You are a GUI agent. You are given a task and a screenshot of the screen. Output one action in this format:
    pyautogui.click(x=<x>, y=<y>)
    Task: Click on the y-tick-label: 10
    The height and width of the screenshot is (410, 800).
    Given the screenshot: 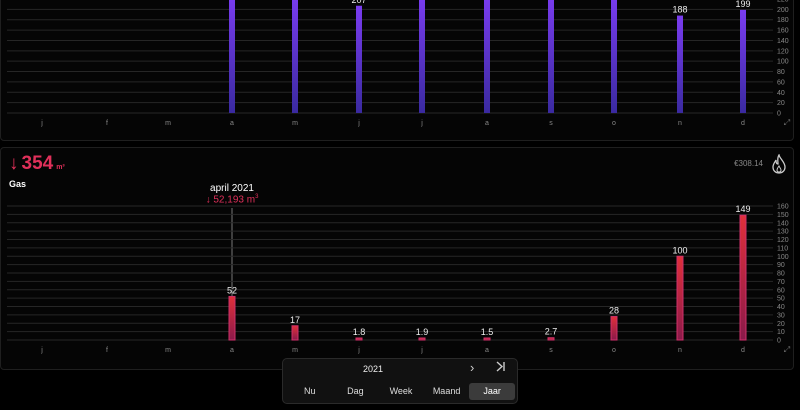 What is the action you would take?
    pyautogui.click(x=781, y=332)
    